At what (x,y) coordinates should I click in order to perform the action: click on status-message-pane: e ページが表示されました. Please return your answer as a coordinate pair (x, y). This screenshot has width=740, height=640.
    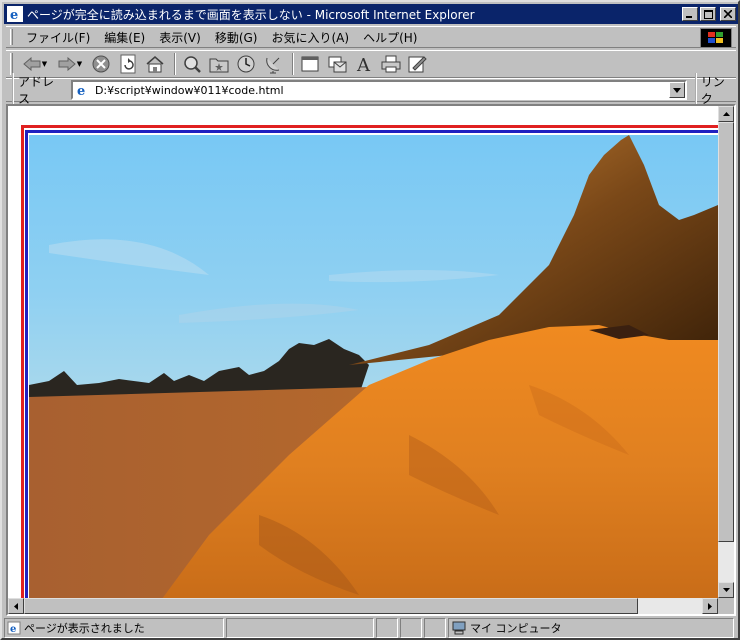
    Looking at the image, I should click on (114, 628).